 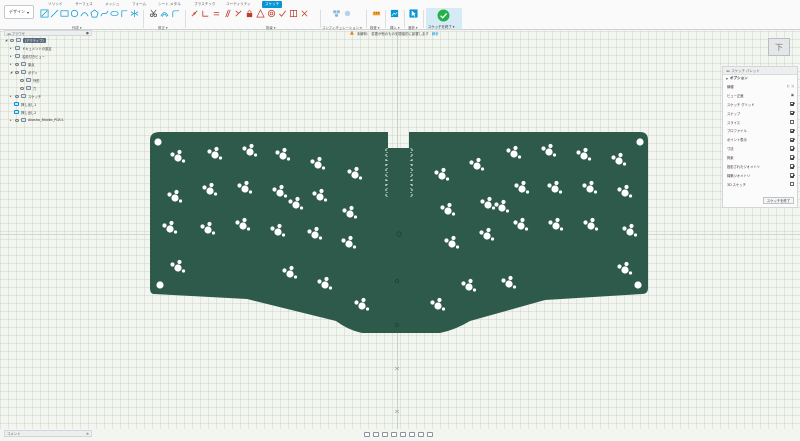 I want to click on palette-option-profile: プロファイル, so click(x=760, y=130).